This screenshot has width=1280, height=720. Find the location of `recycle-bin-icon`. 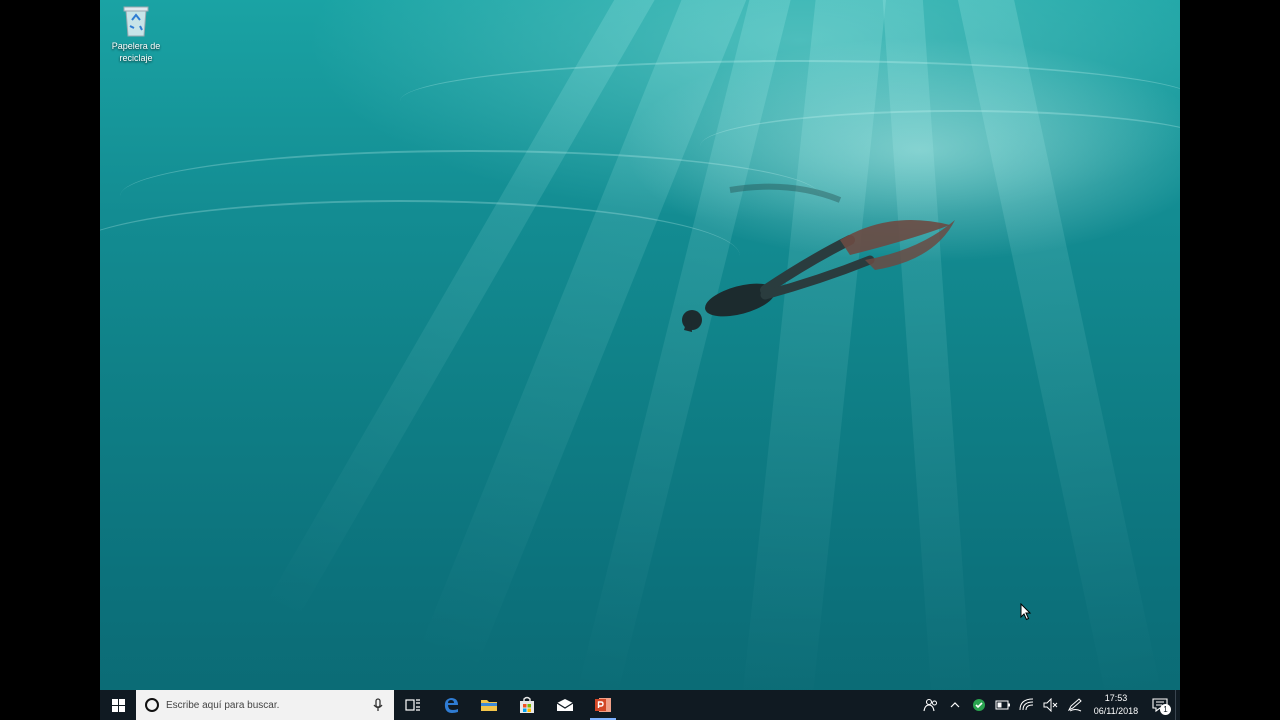

recycle-bin-icon is located at coordinates (136, 21).